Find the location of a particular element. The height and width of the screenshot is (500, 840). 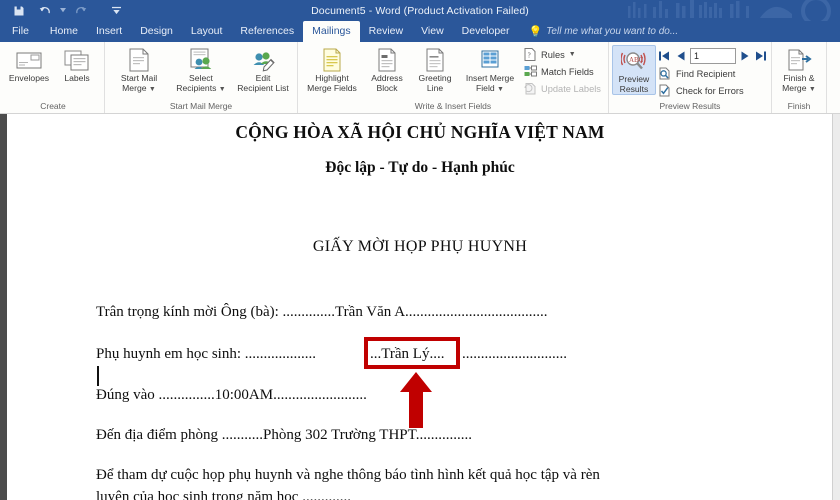

match-fields-button: Match Fields is located at coordinates (563, 71).